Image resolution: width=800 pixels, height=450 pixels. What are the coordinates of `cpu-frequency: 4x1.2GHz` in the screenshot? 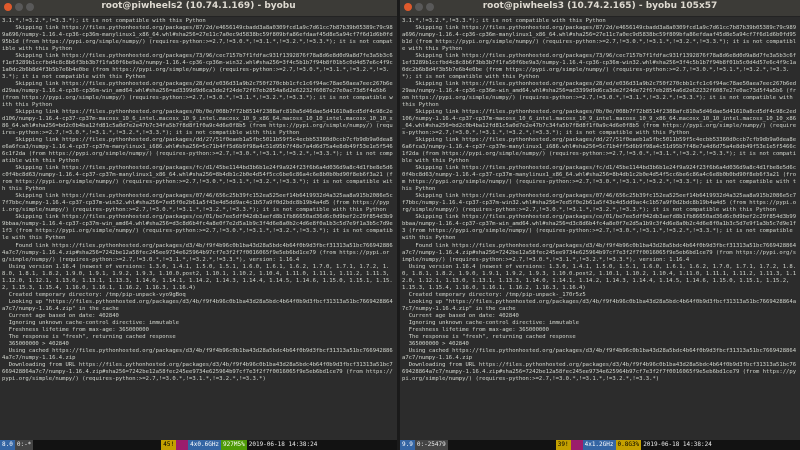 It's located at (599, 445).